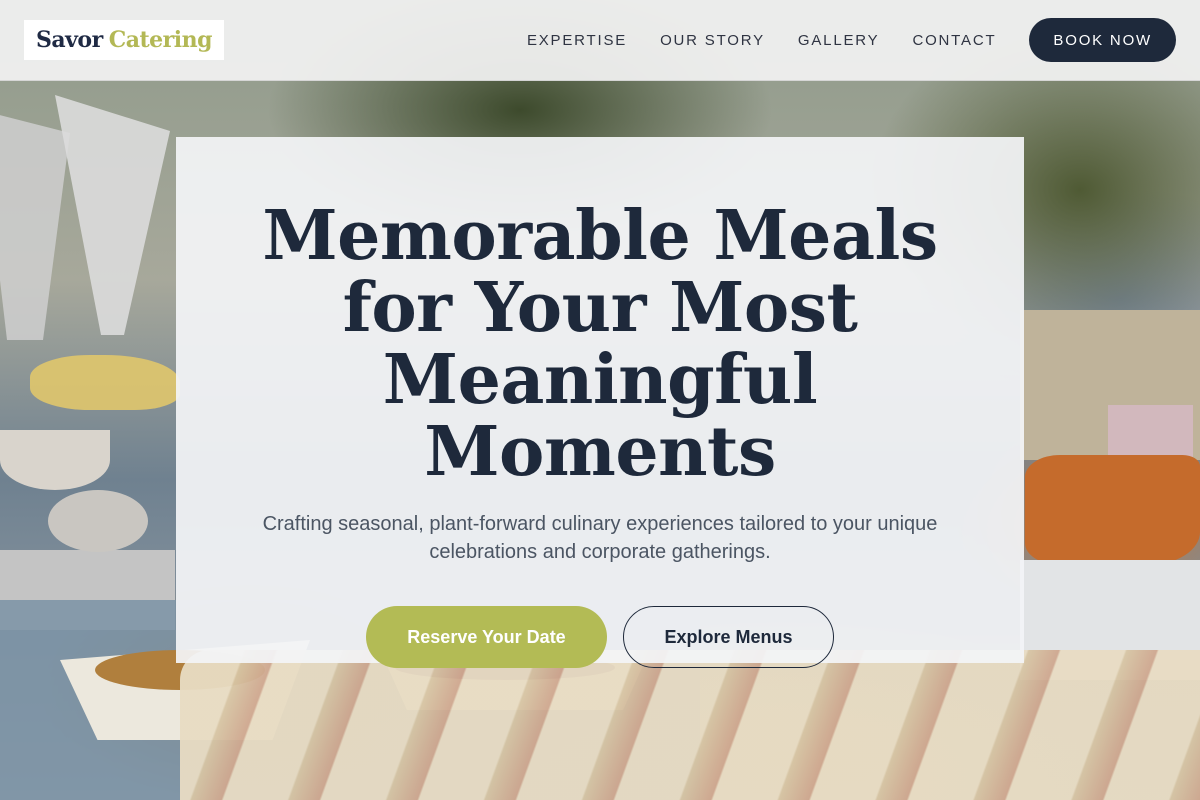 Image resolution: width=1200 pixels, height=800 pixels. What do you see at coordinates (1112, 510) in the screenshot?
I see `tortilla-chips` at bounding box center [1112, 510].